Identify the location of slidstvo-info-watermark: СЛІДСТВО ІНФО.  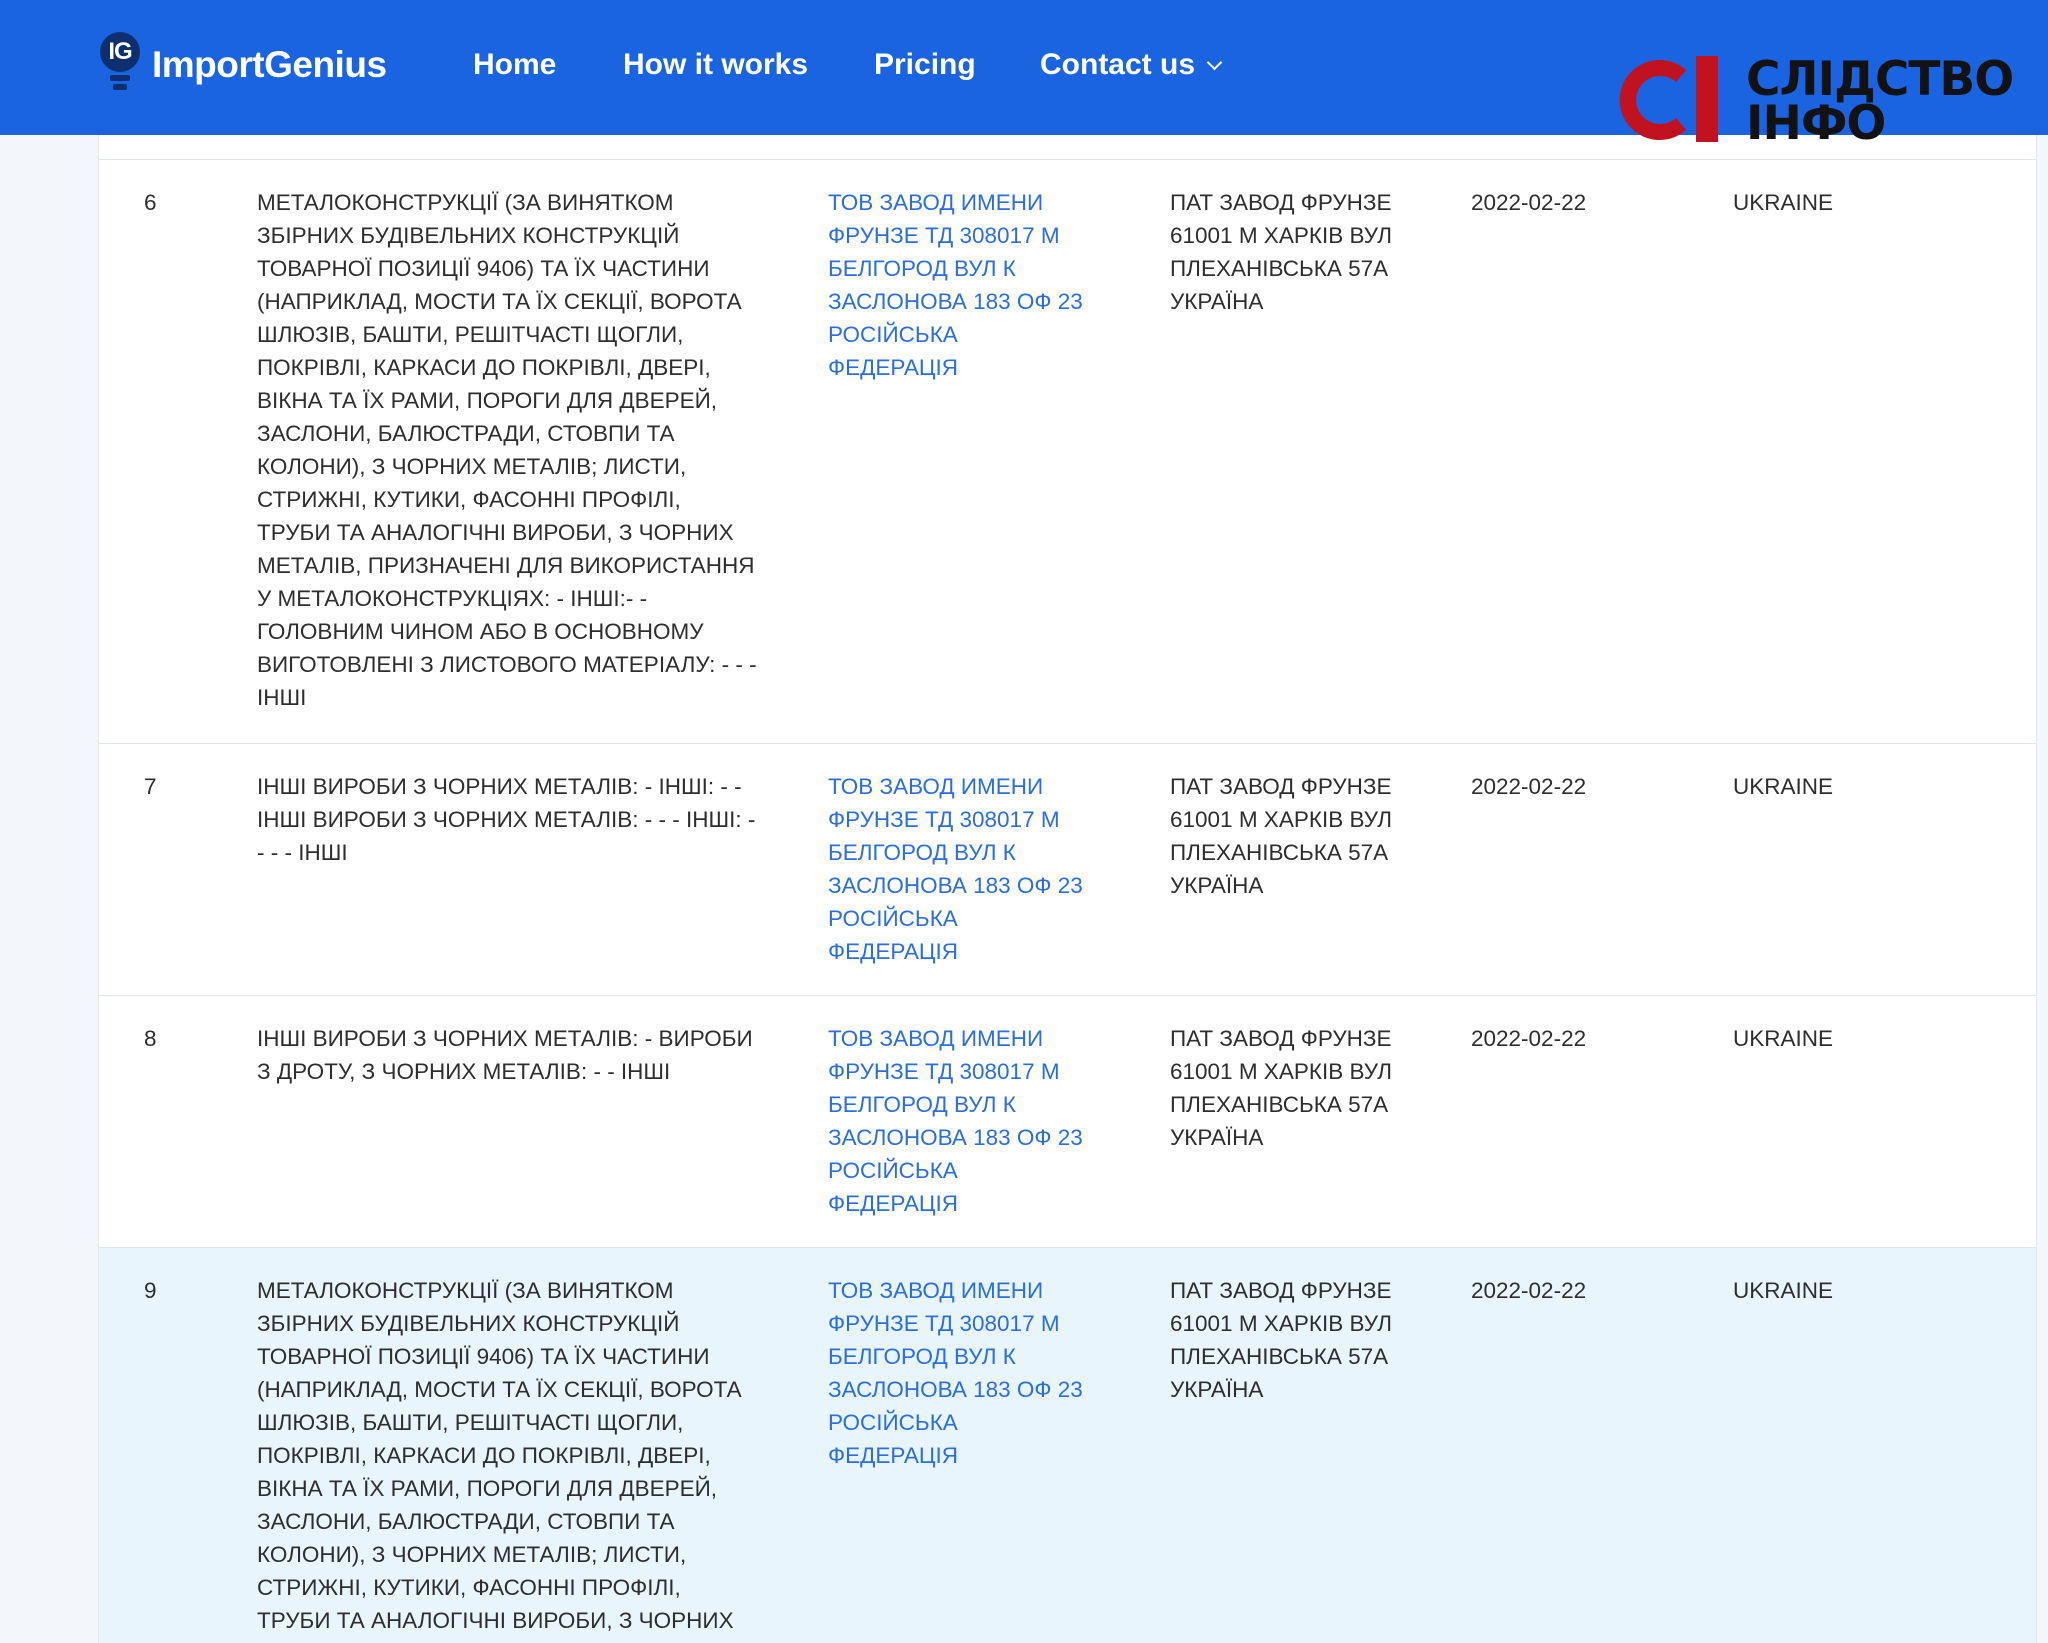
(1813, 100).